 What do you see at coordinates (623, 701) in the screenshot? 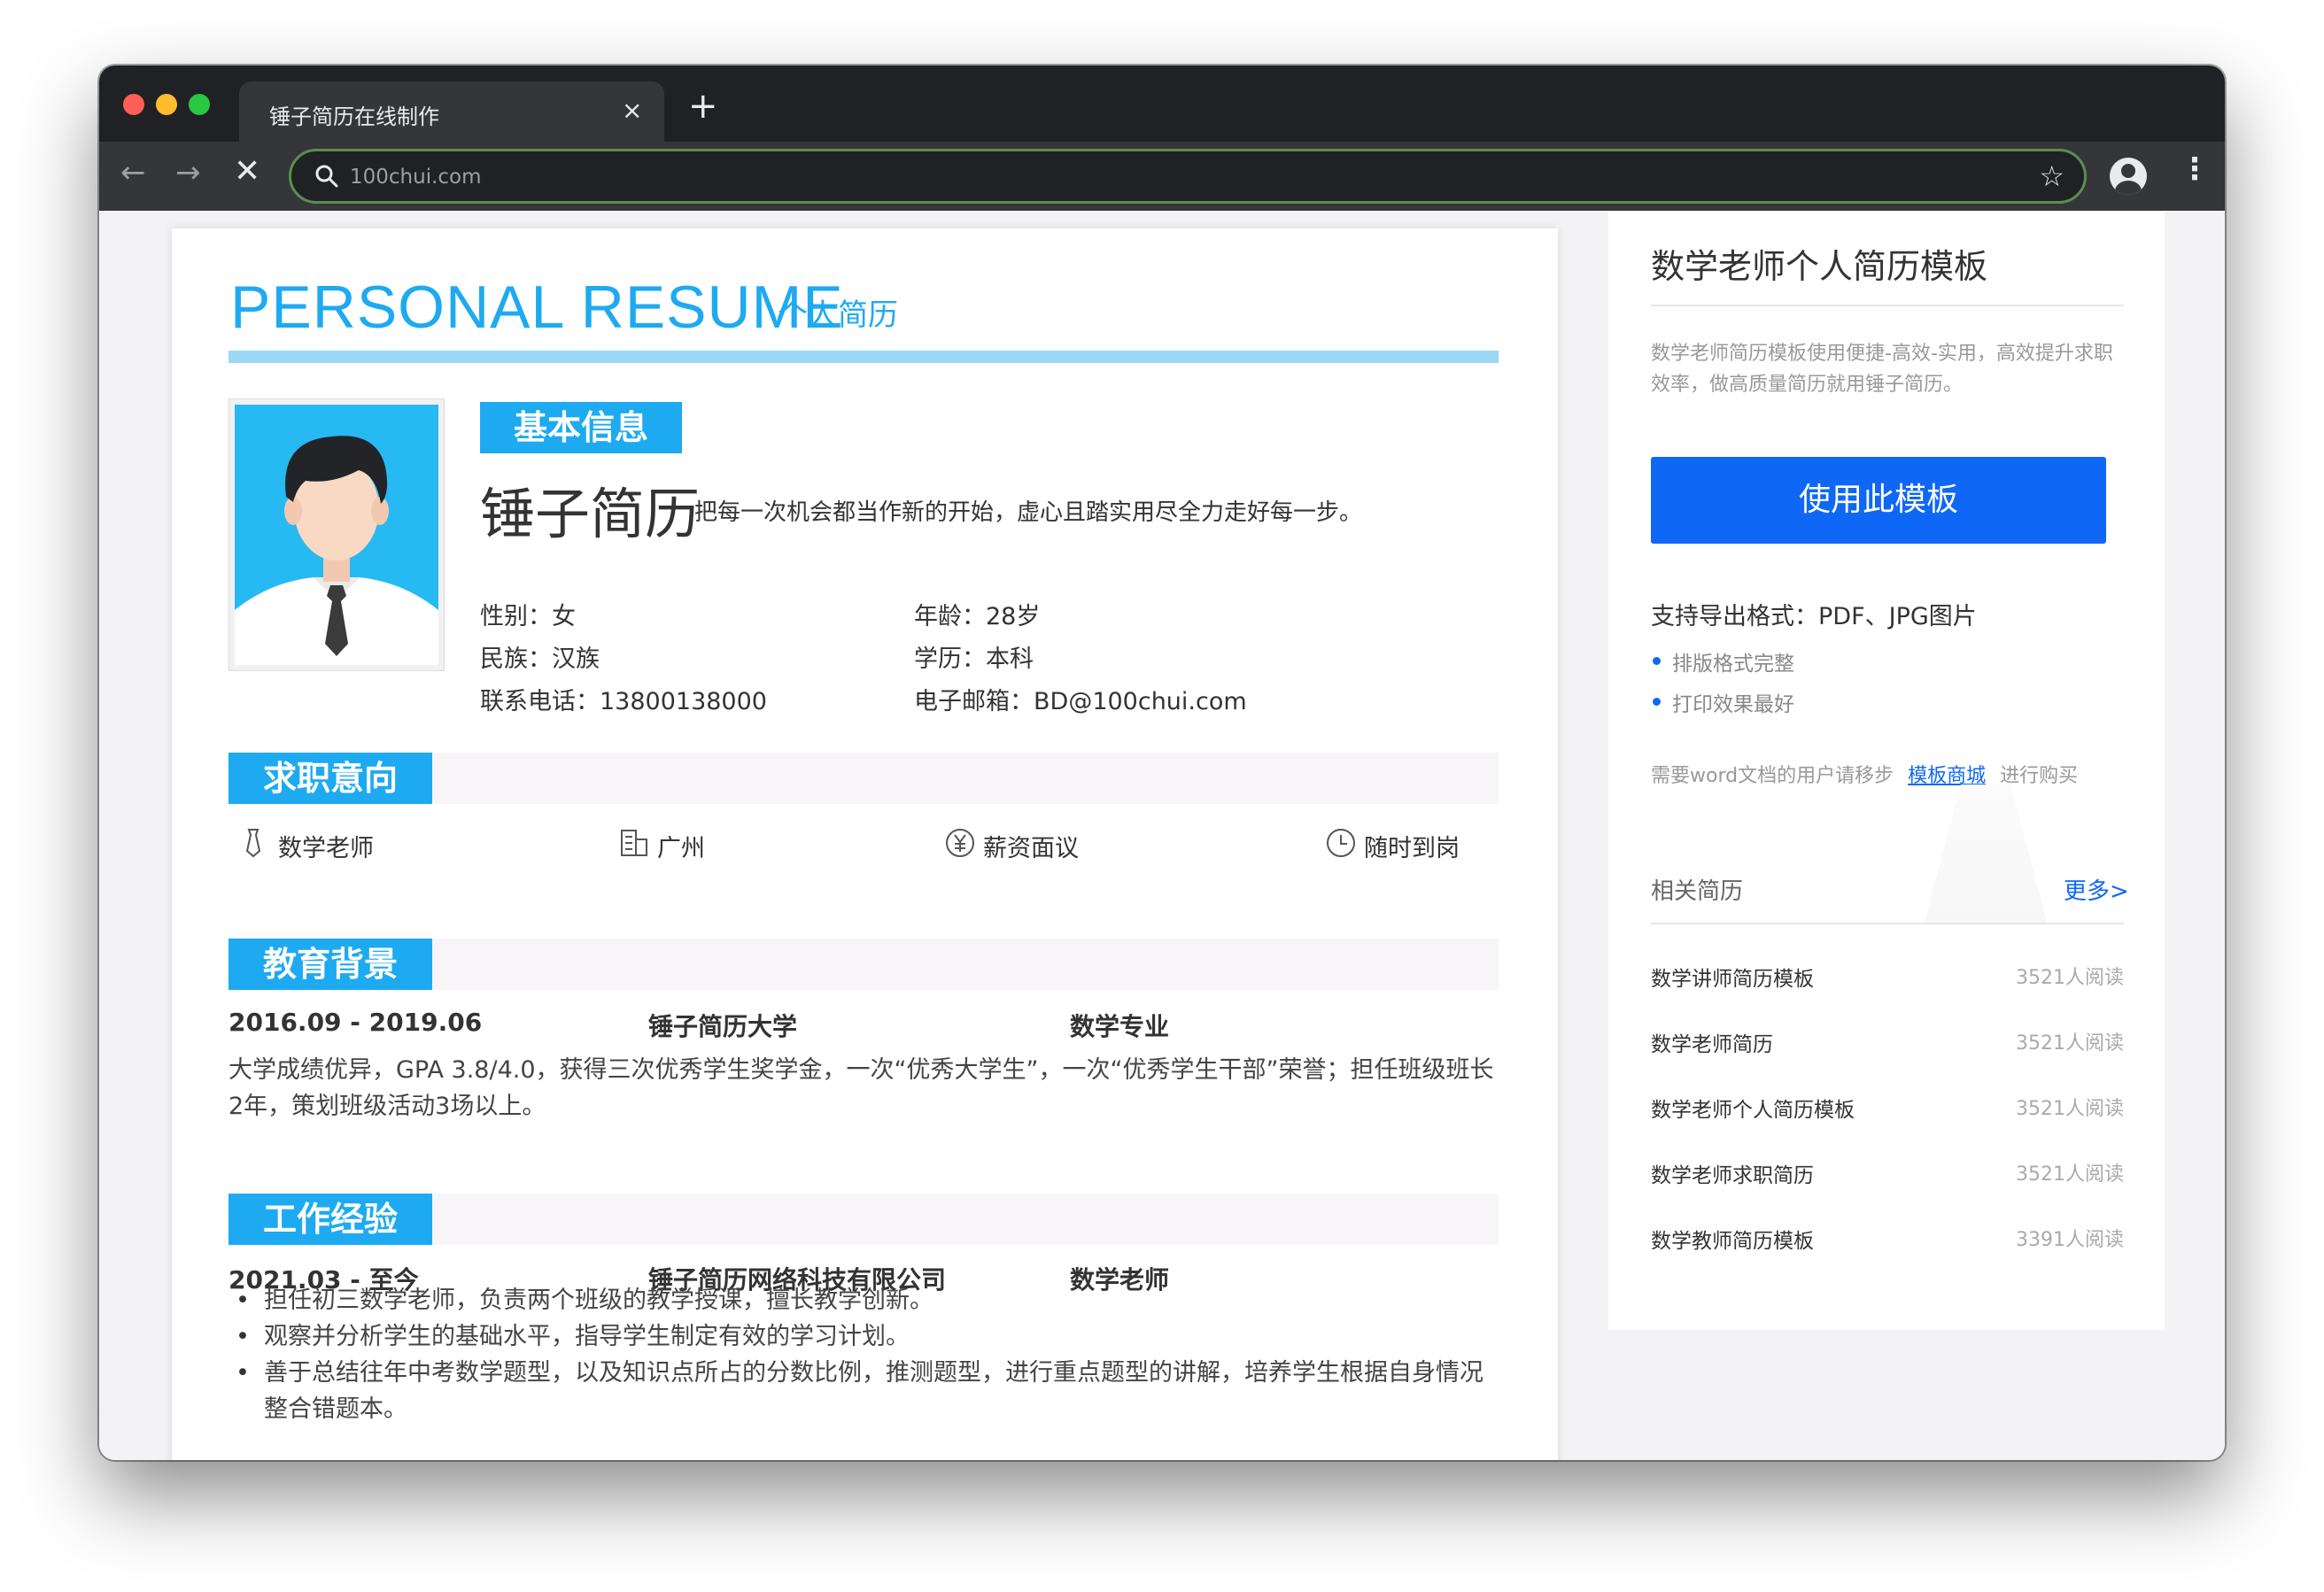
I see `info-phone: 联系电话：13800138000` at bounding box center [623, 701].